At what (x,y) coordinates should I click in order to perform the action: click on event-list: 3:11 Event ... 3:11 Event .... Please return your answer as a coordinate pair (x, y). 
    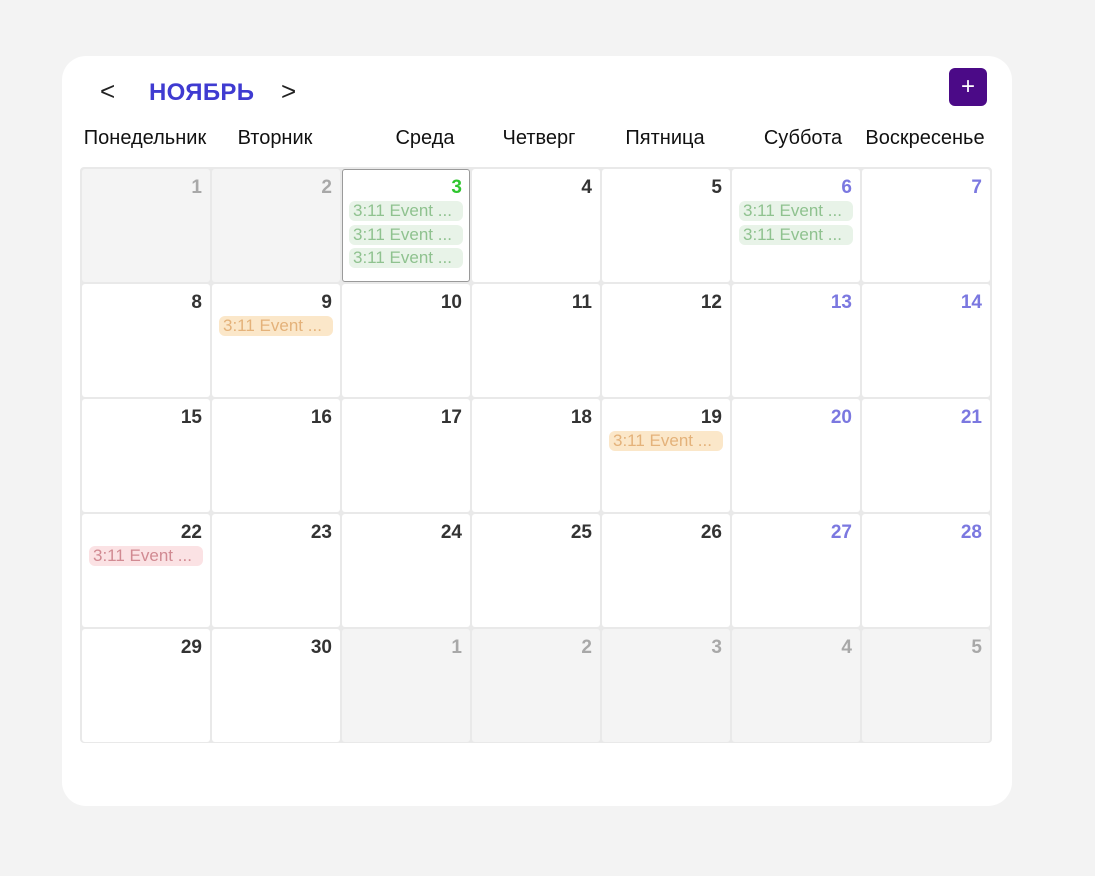
    Looking at the image, I should click on (796, 224).